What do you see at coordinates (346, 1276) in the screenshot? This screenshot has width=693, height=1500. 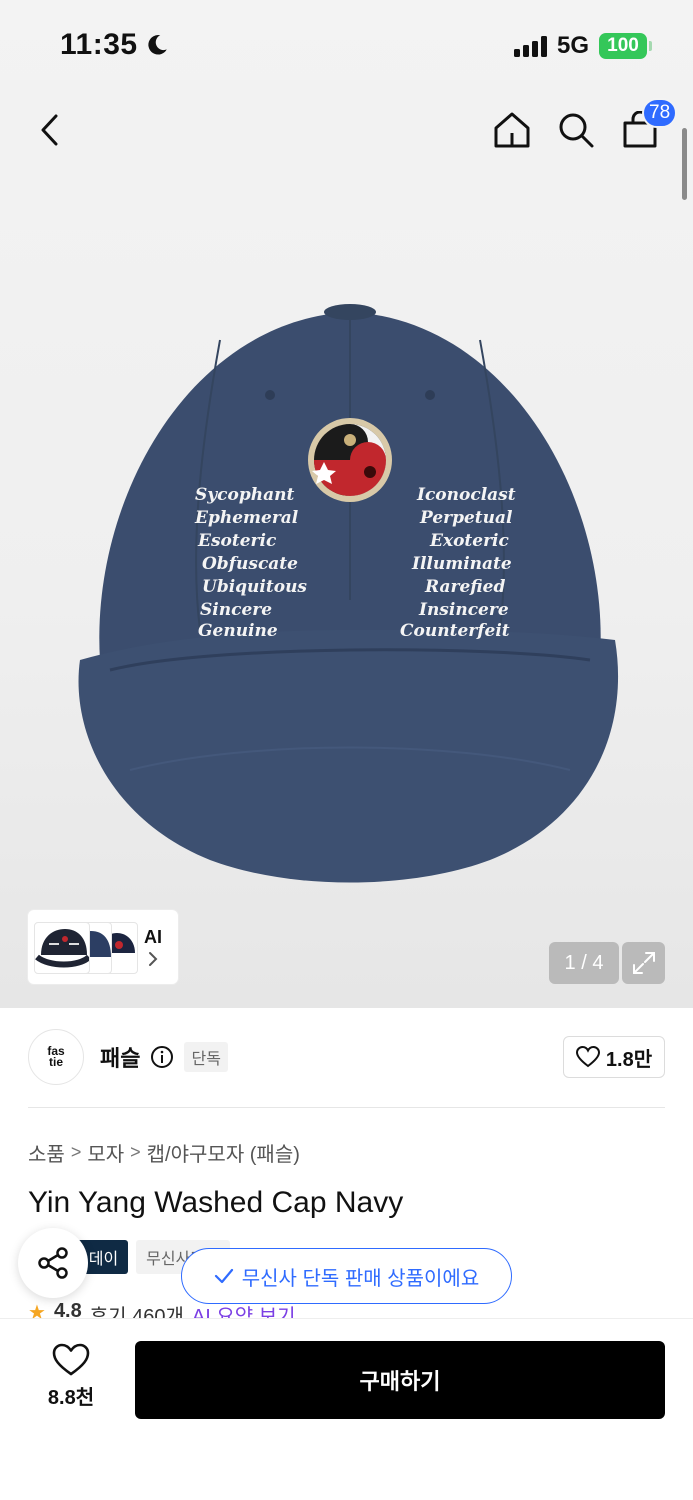 I see `exclusive-toast: 무신사 단독 판매 상품이에요` at bounding box center [346, 1276].